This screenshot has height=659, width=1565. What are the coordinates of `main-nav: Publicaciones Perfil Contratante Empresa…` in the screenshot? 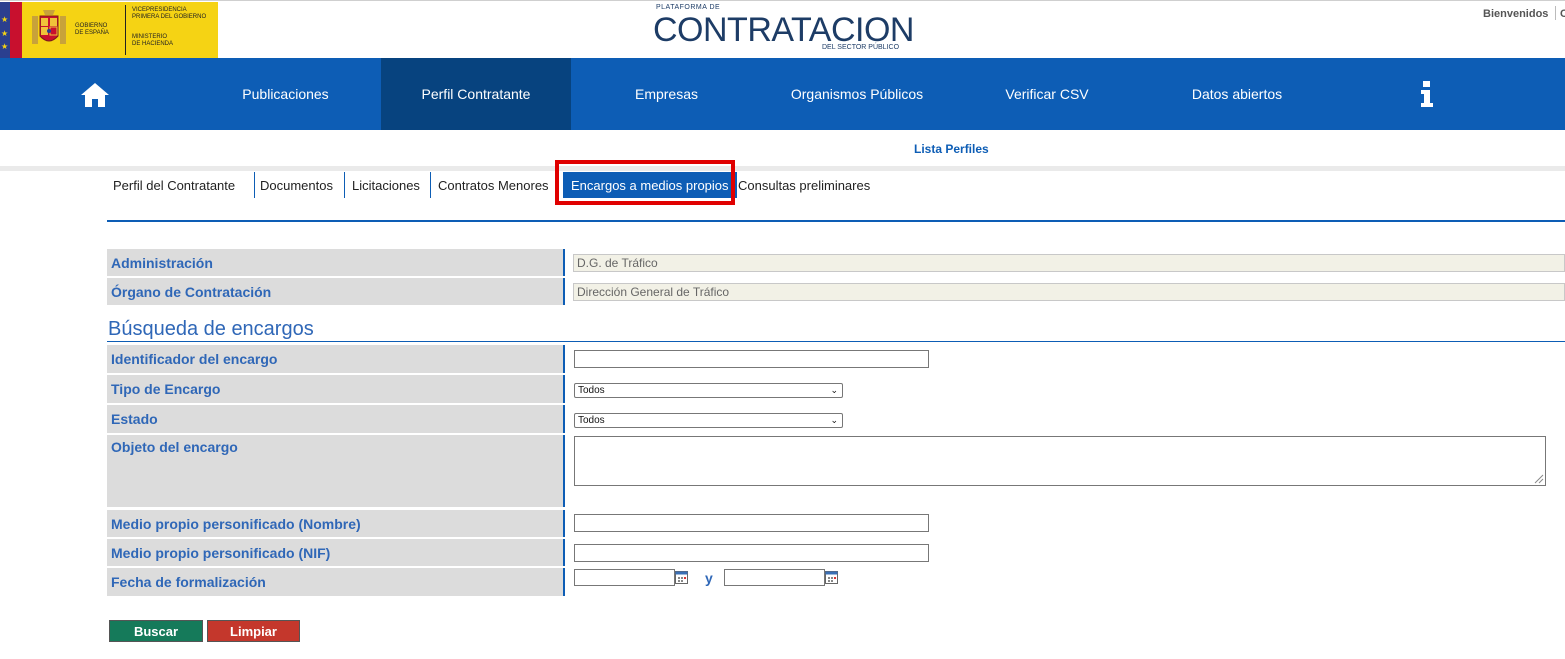 It's located at (782, 94).